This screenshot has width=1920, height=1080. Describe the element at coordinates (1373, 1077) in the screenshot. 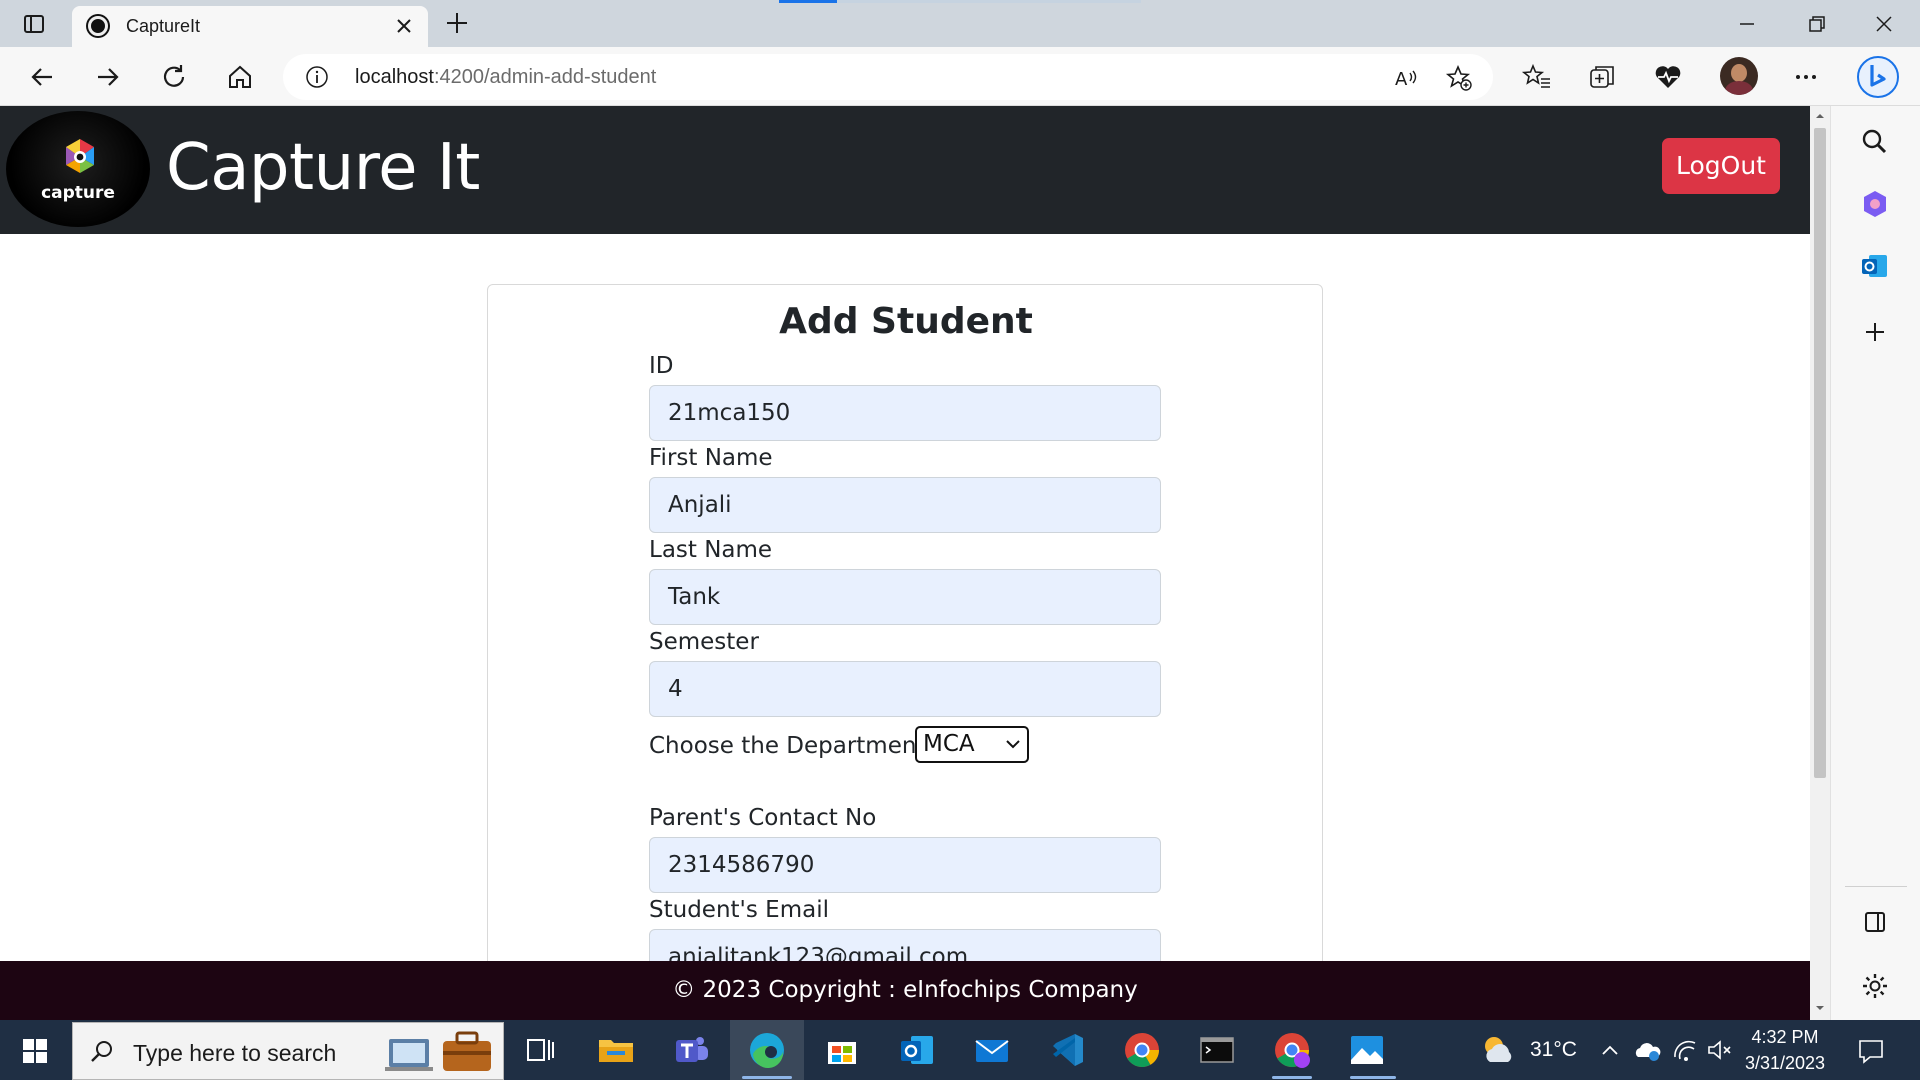

I see `photos-running-indicator` at that location.